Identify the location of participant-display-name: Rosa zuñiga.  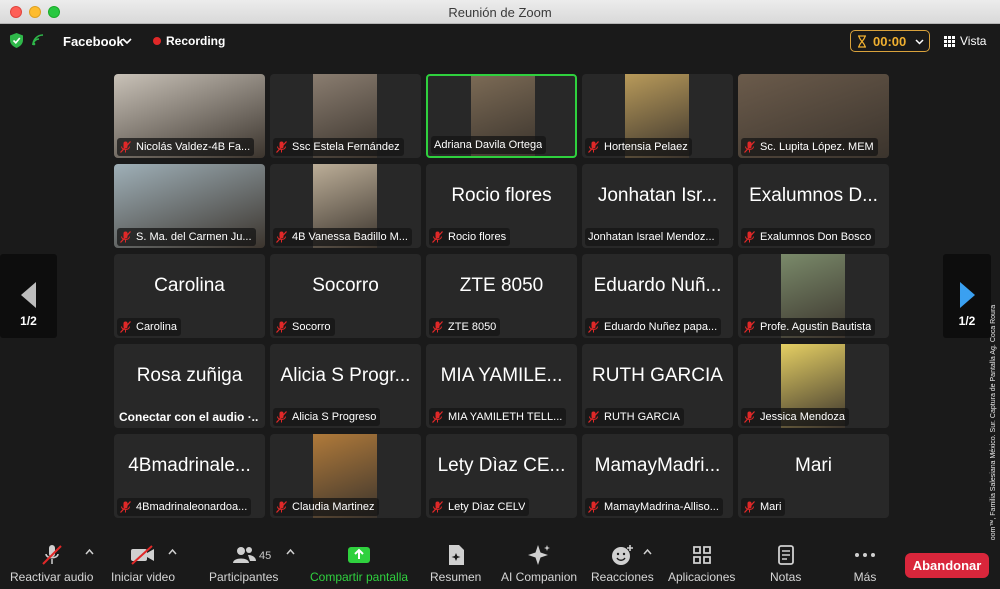
(189, 375).